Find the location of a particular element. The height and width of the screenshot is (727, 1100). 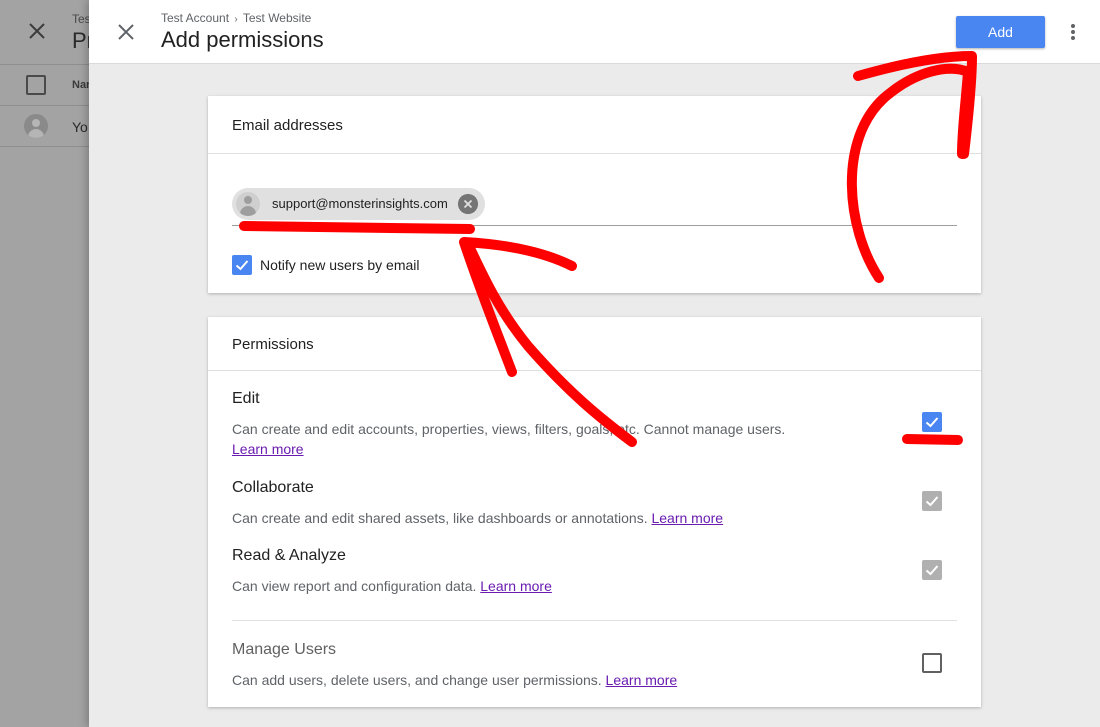

learn-more-link-edit: Learn more is located at coordinates (268, 449).